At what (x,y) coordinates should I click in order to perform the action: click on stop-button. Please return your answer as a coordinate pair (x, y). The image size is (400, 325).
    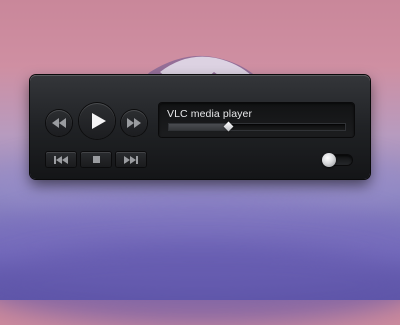
    Looking at the image, I should click on (96, 159).